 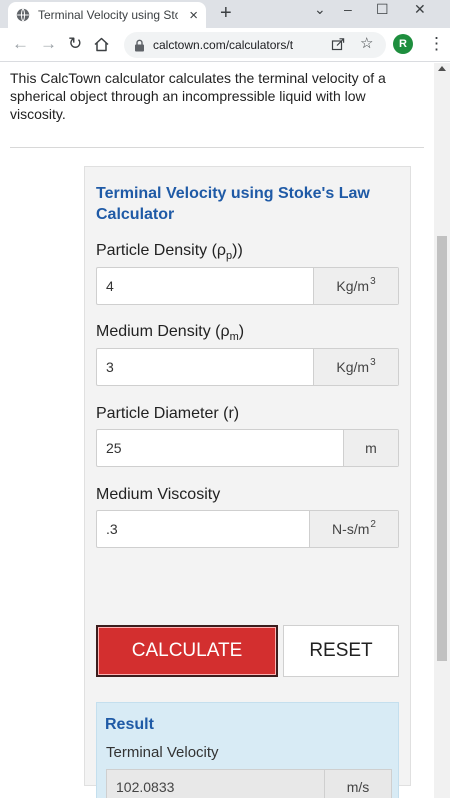 What do you see at coordinates (139, 45) in the screenshot?
I see `lock-icon` at bounding box center [139, 45].